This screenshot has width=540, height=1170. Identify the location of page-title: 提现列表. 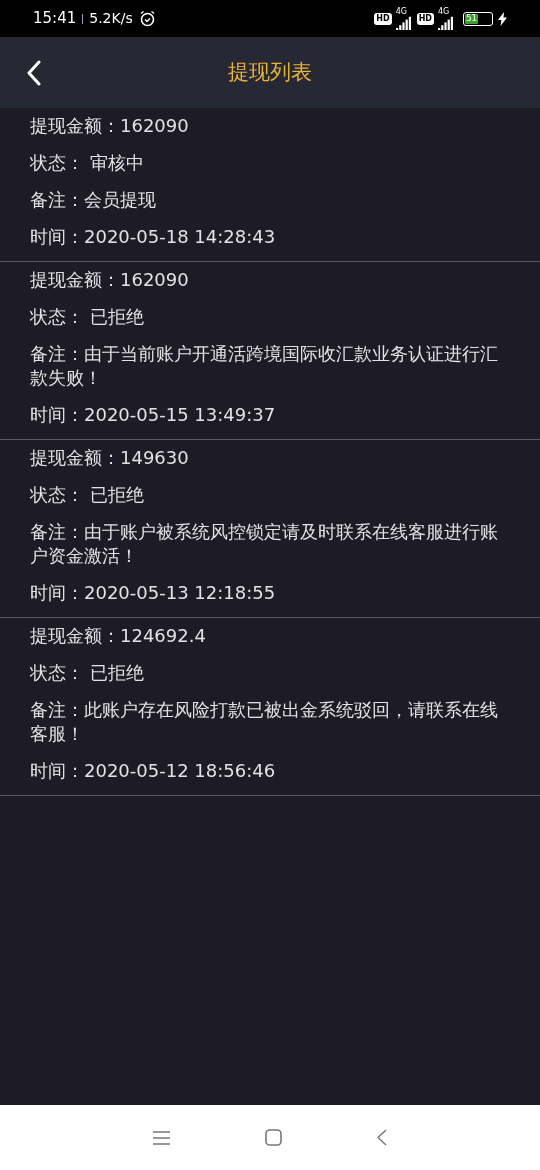
(270, 72).